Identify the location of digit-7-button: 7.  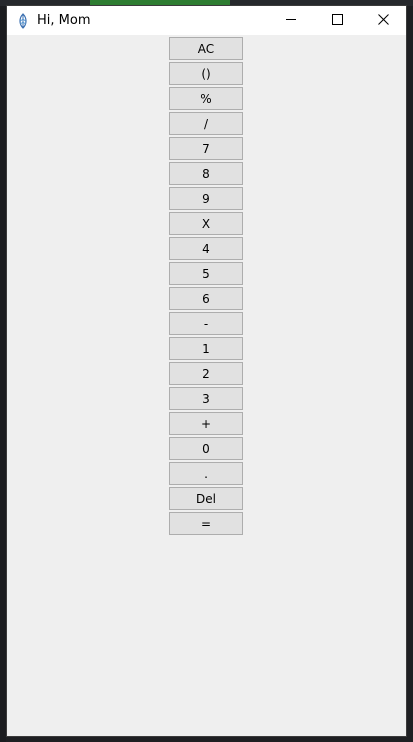
(206, 148).